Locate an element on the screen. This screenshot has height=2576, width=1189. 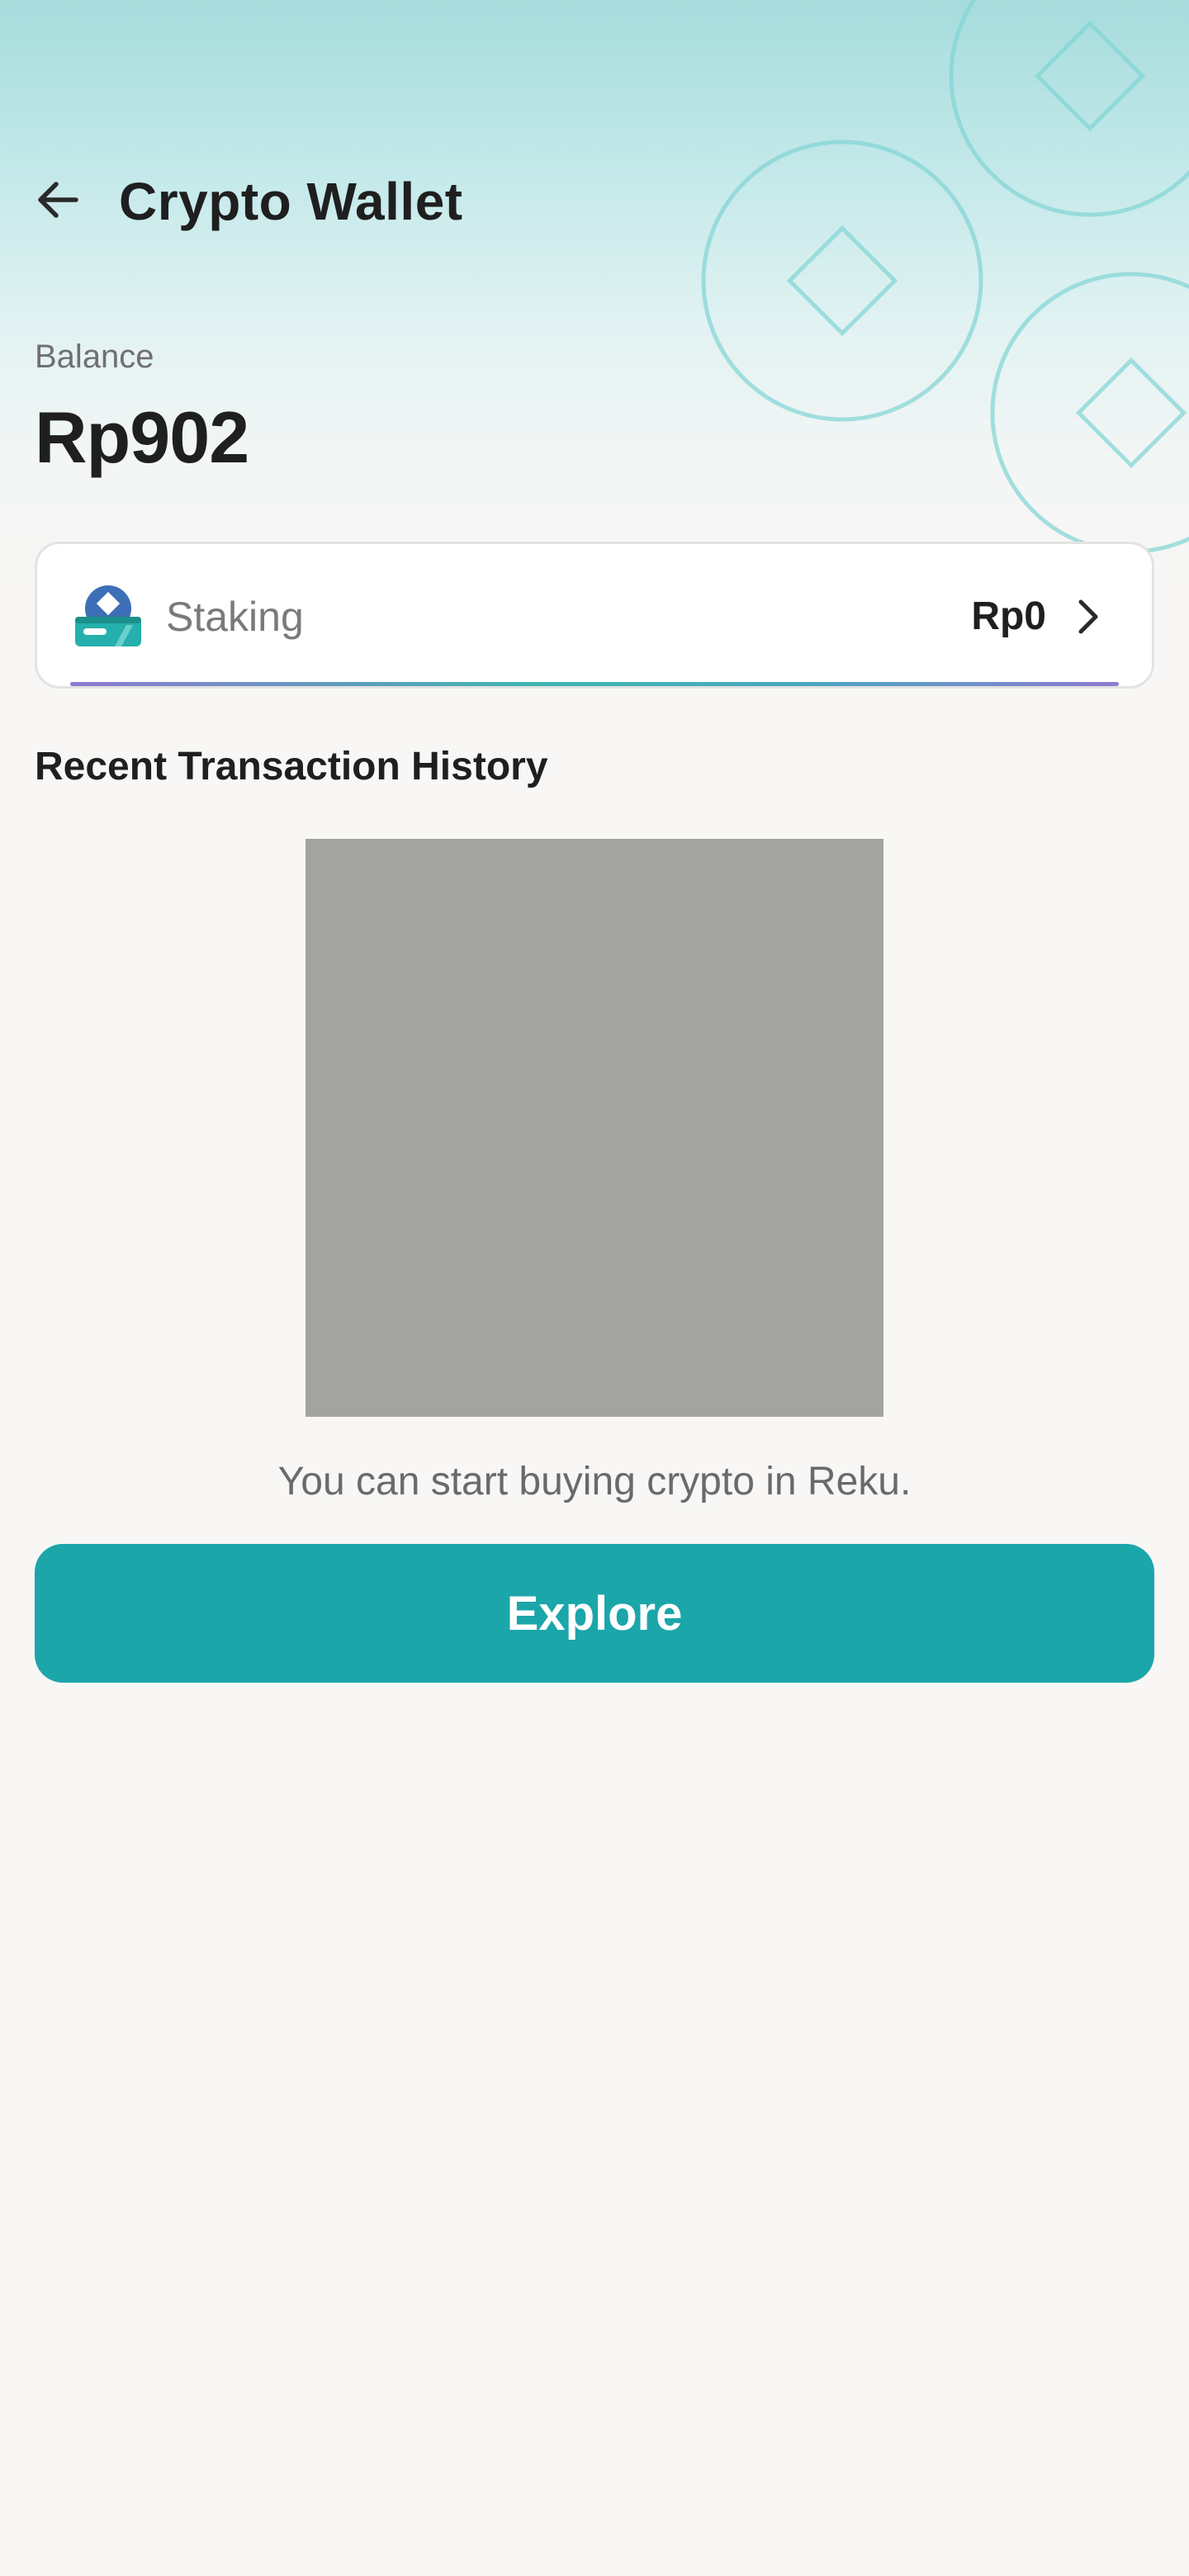
arrow-left-icon is located at coordinates (58, 200).